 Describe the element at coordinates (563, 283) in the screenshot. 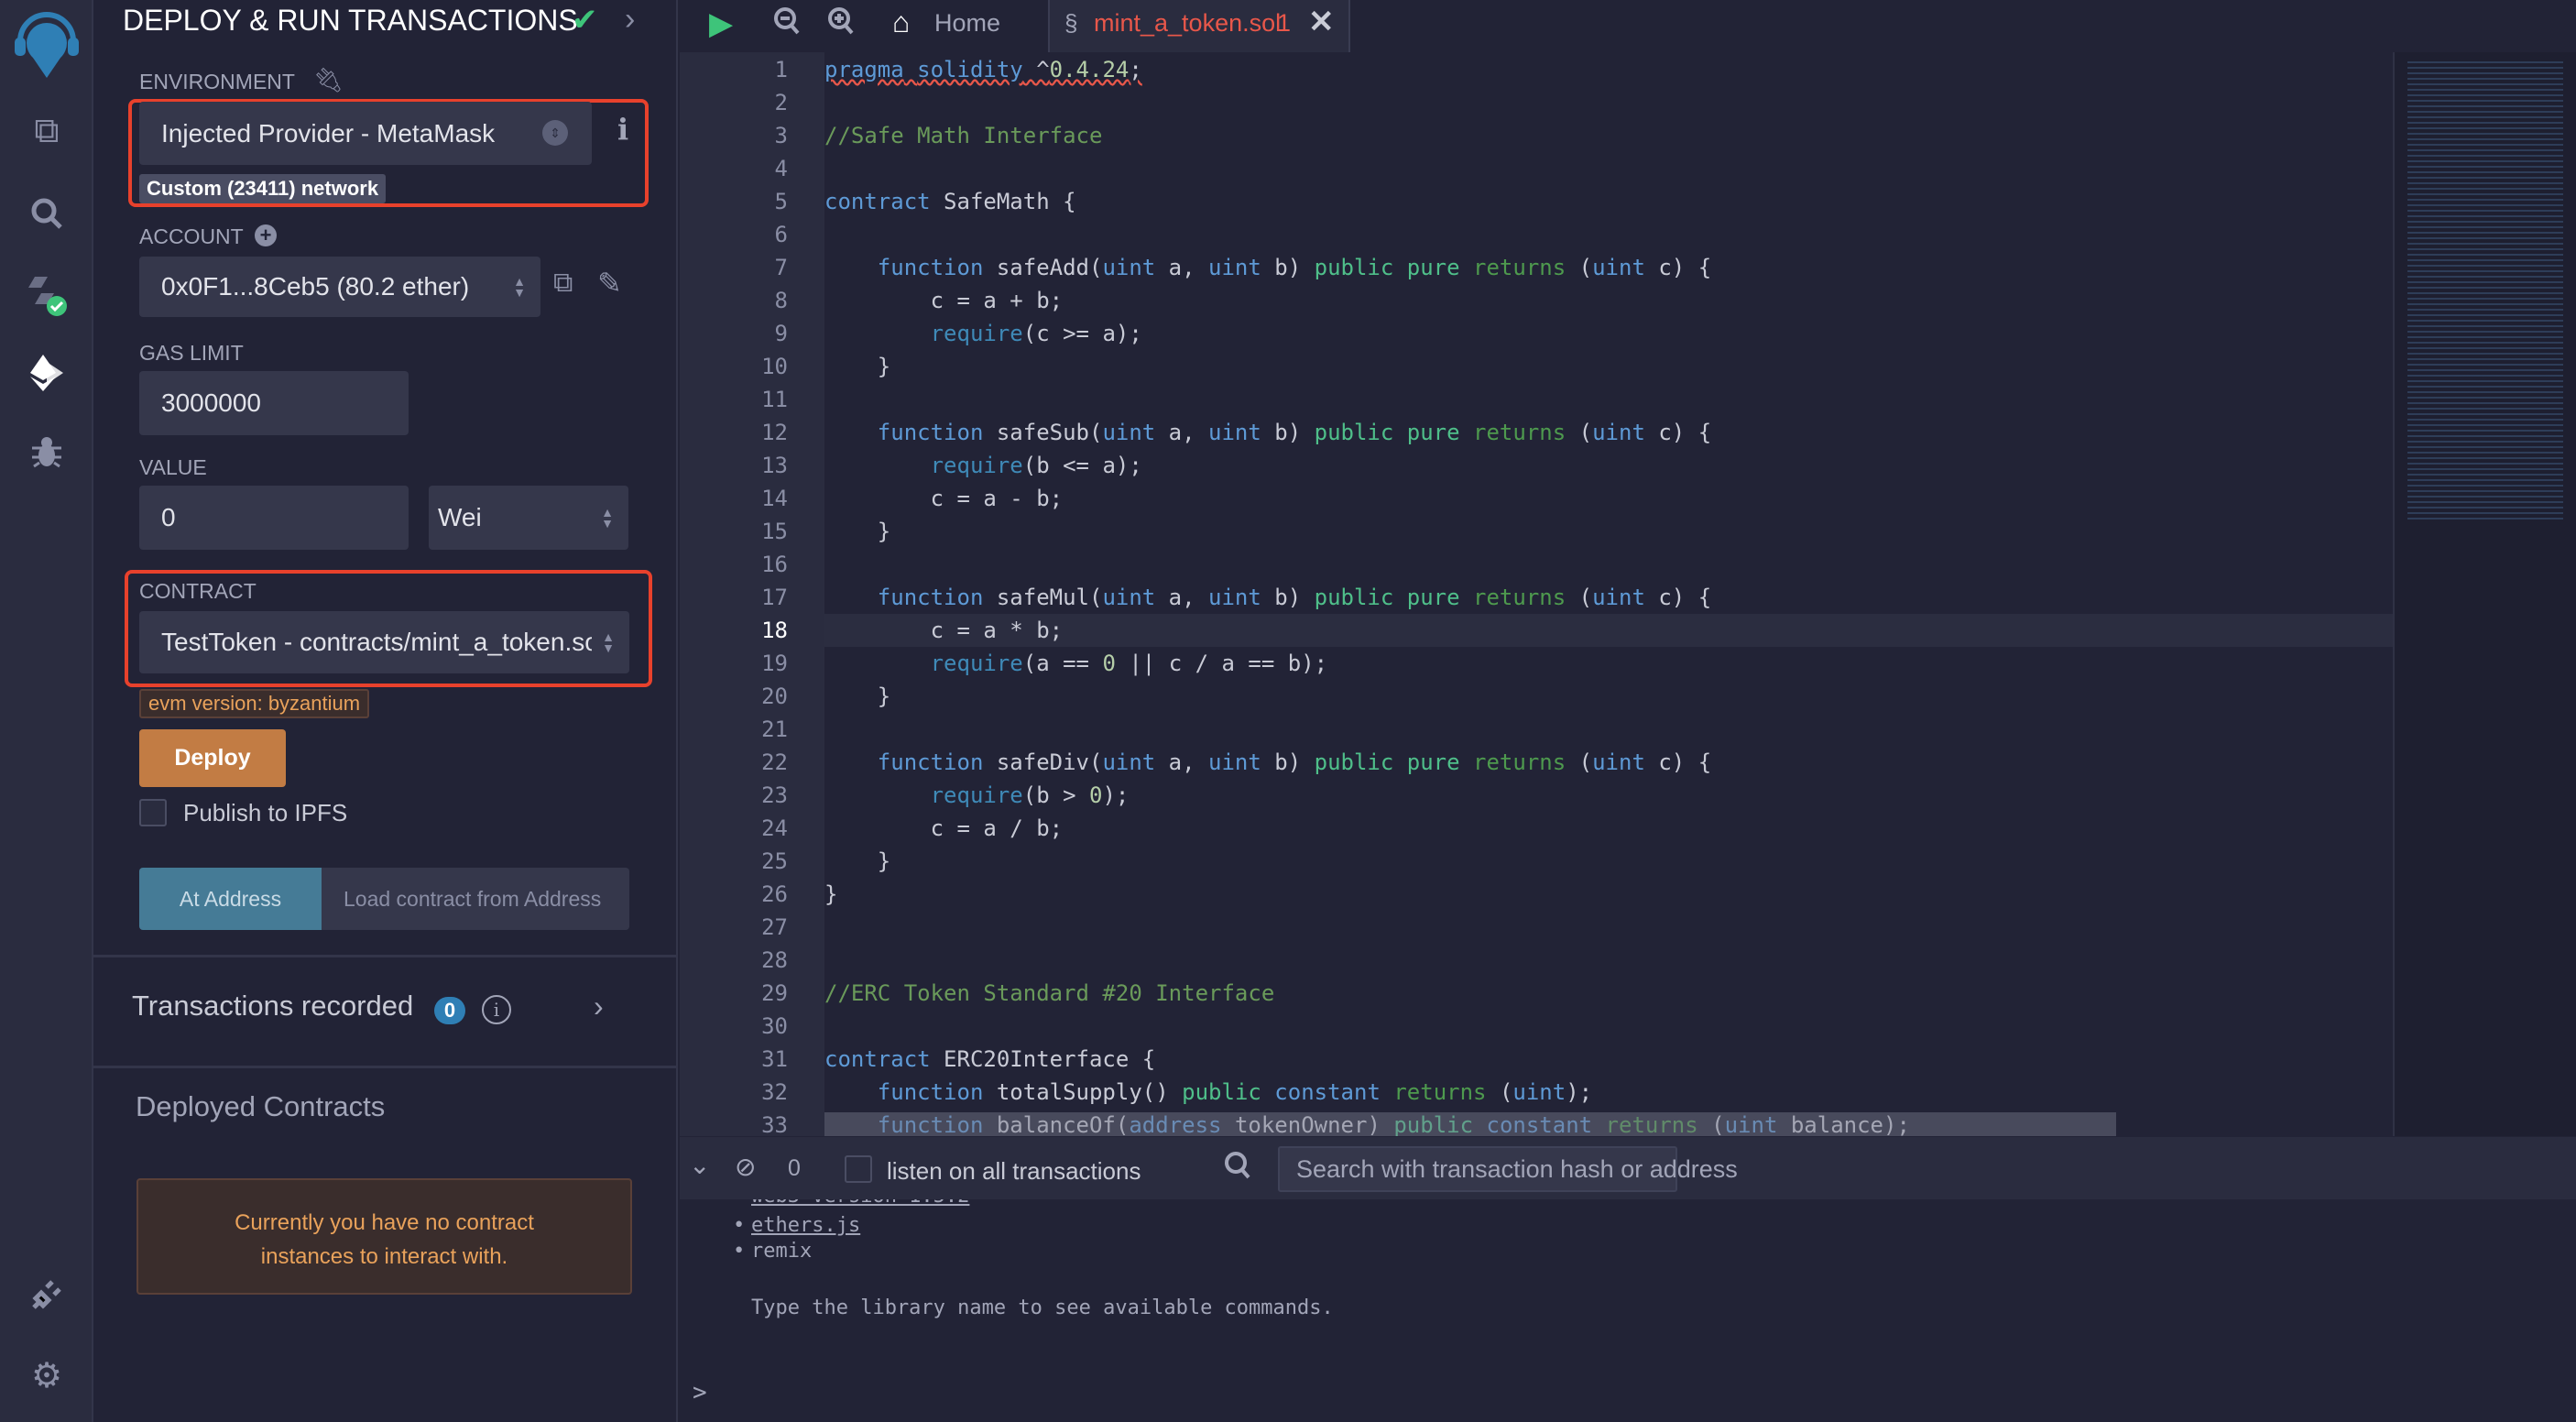

I see `copy-icon: ⧉` at that location.